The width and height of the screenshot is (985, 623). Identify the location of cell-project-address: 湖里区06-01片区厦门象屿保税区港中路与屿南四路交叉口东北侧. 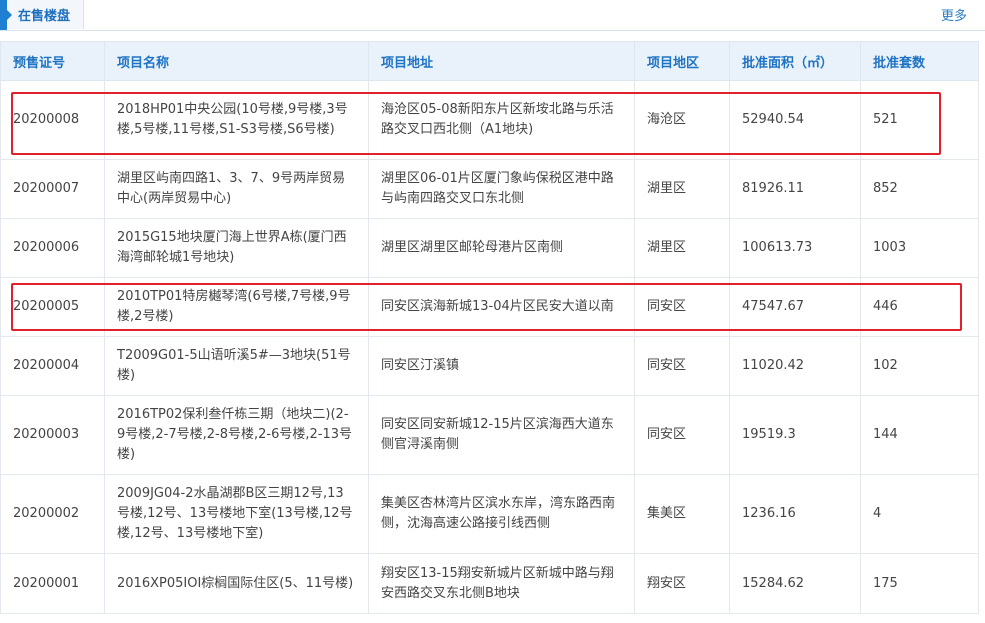
(501, 189).